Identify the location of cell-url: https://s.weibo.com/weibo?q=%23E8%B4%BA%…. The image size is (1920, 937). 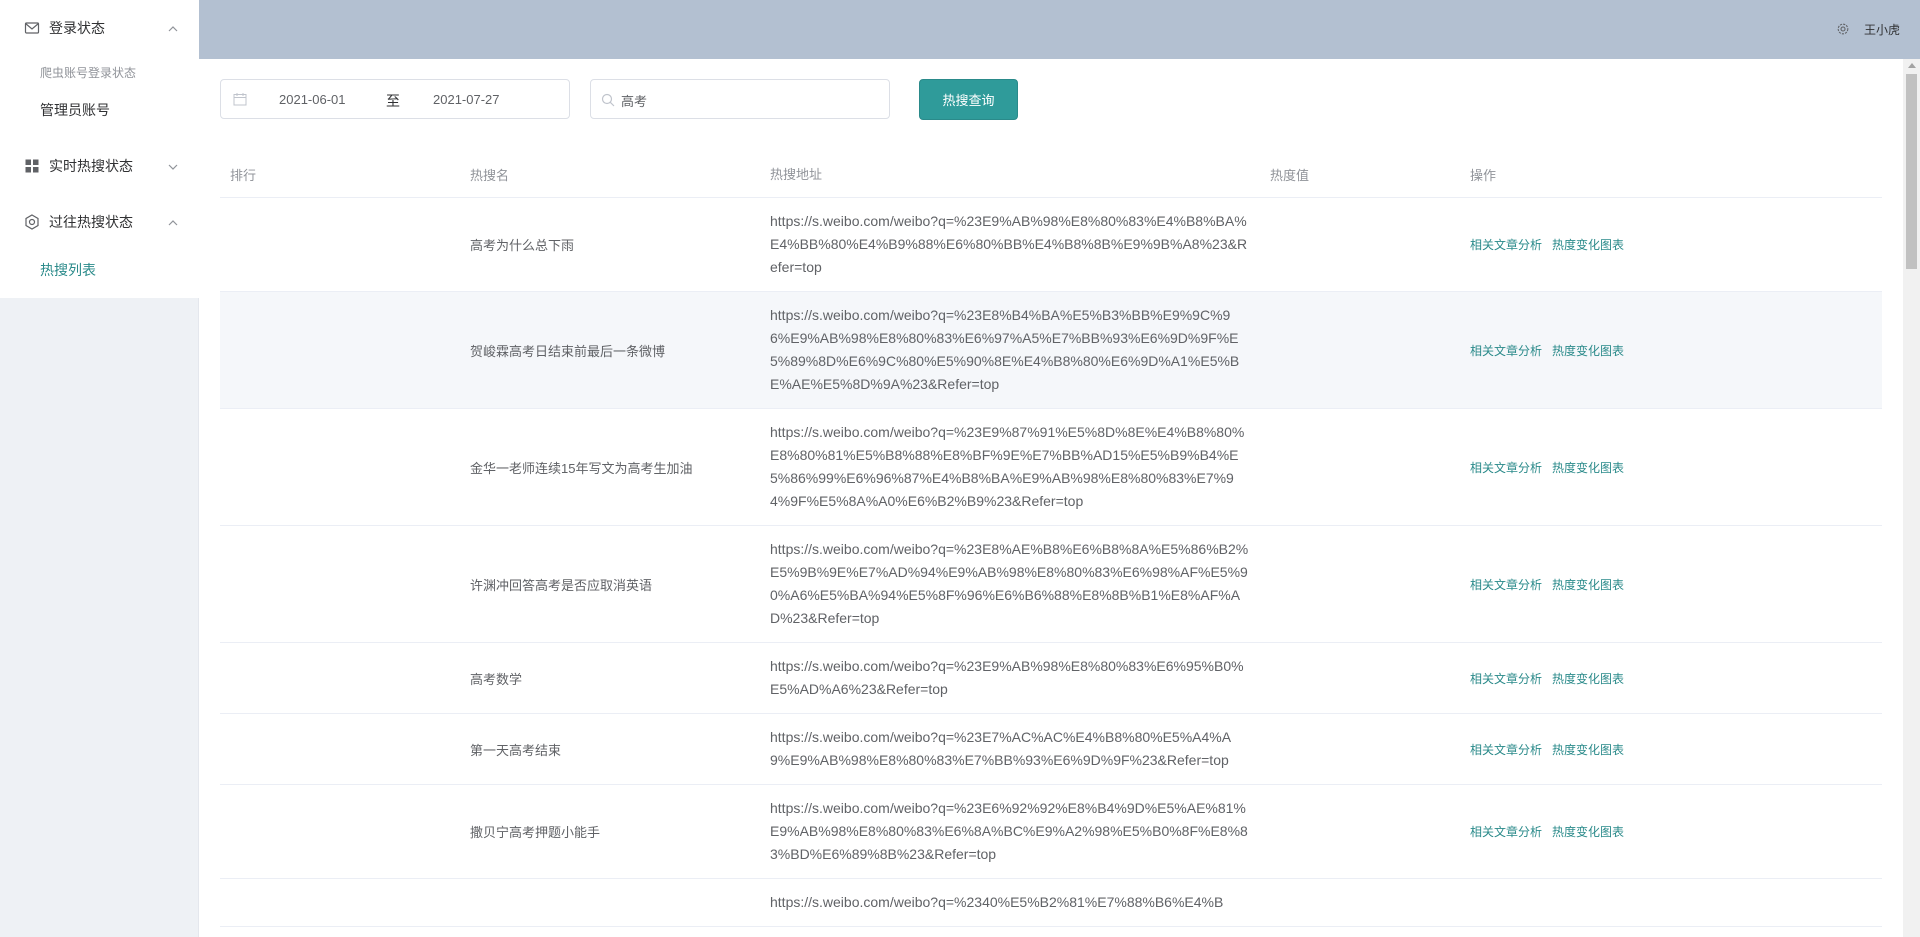
(1005, 349).